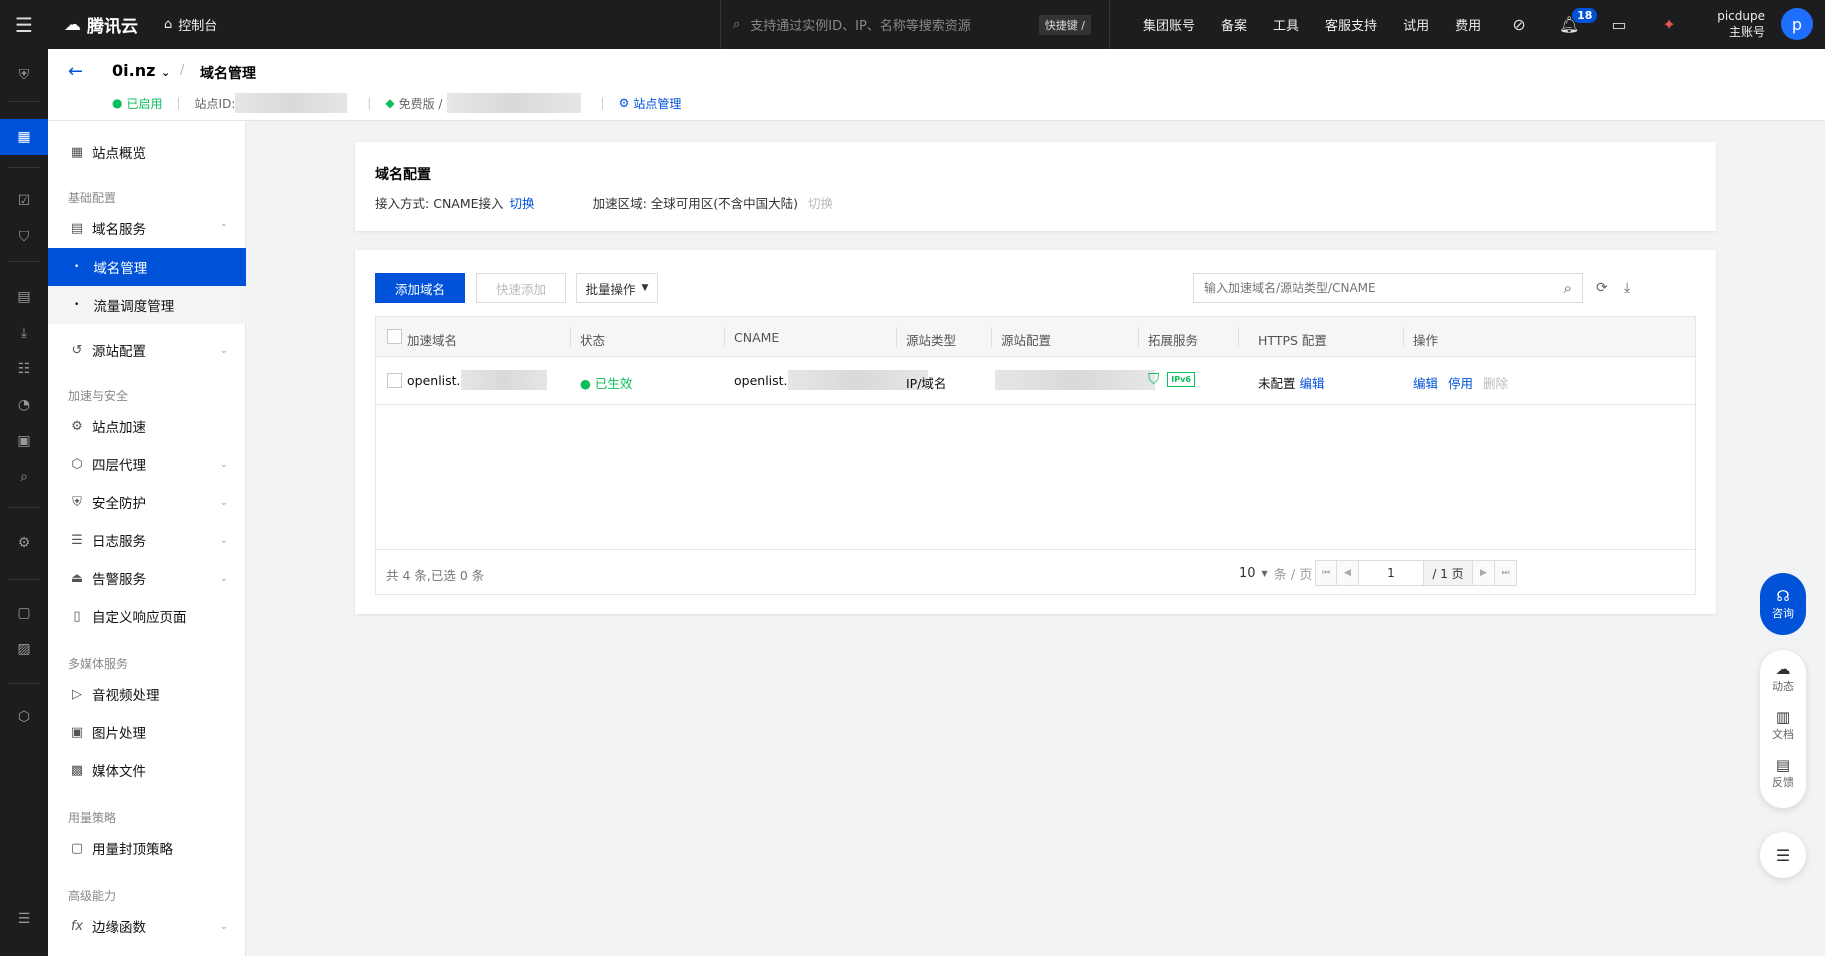  I want to click on sidebar-item-edge-func: fx 边缘函数 ⌄, so click(147, 926).